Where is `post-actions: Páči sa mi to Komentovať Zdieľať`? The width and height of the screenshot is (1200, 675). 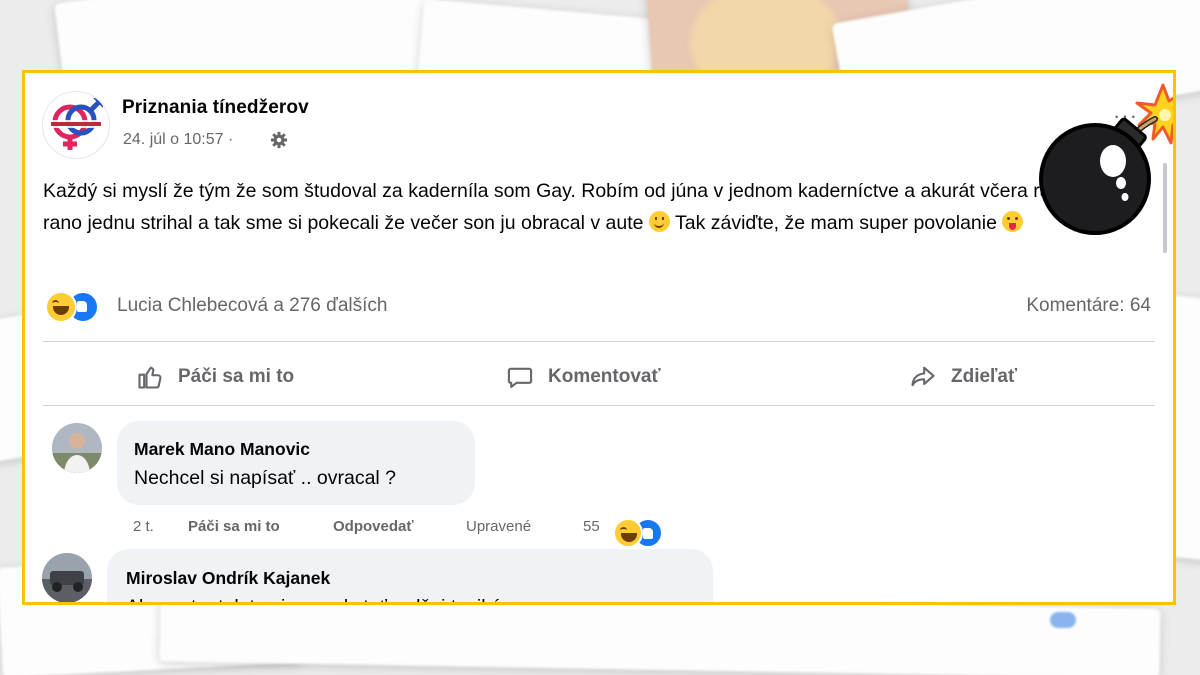 post-actions: Páči sa mi to Komentovať Zdieľať is located at coordinates (599, 377).